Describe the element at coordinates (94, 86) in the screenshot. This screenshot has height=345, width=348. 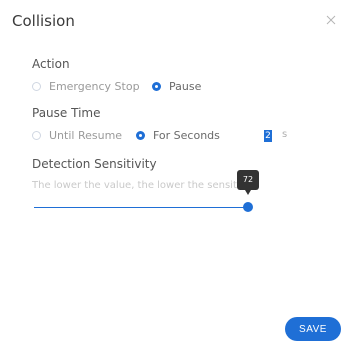
I see `option-label: Emergency Stop` at that location.